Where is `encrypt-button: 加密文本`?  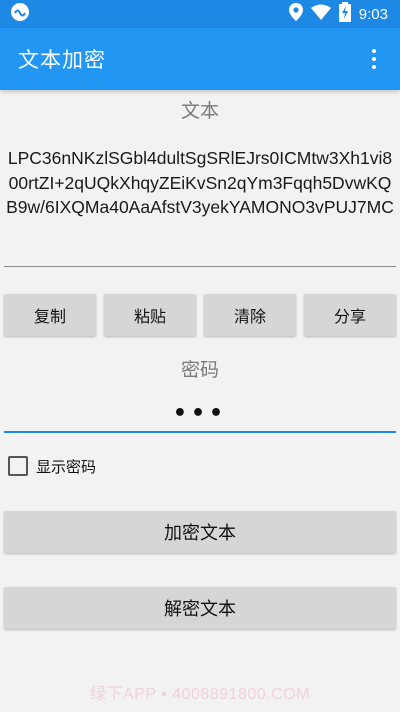
encrypt-button: 加密文本 is located at coordinates (200, 532).